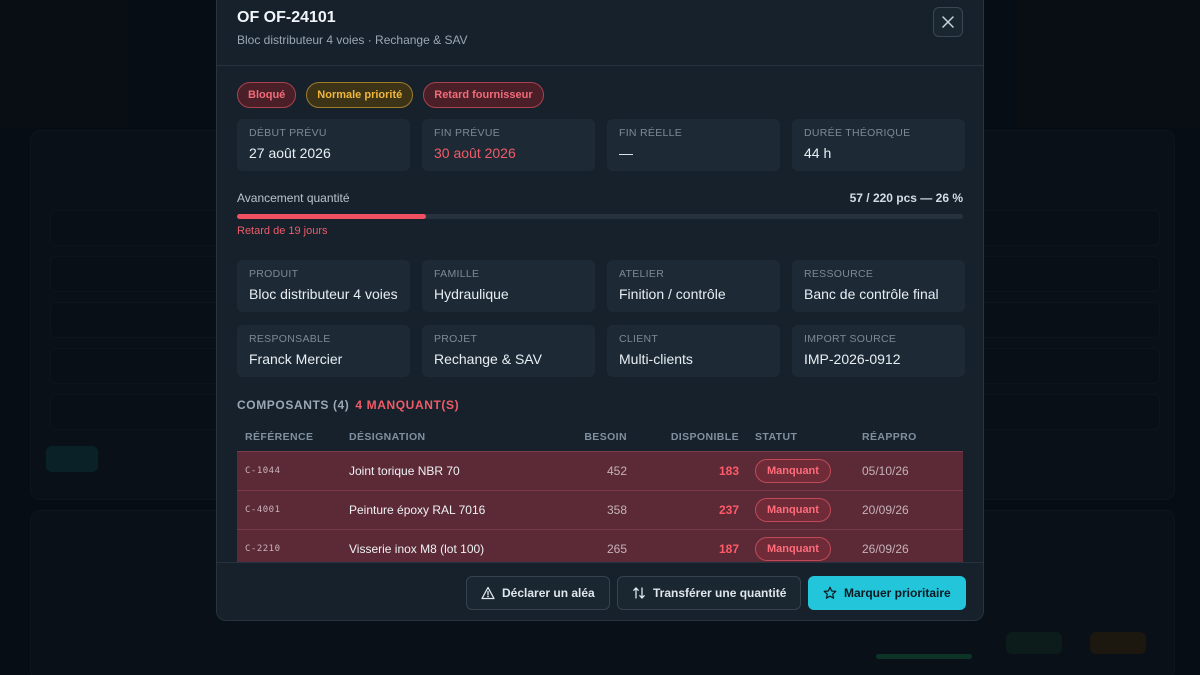  What do you see at coordinates (839, 274) in the screenshot?
I see `card-label: Ressource` at bounding box center [839, 274].